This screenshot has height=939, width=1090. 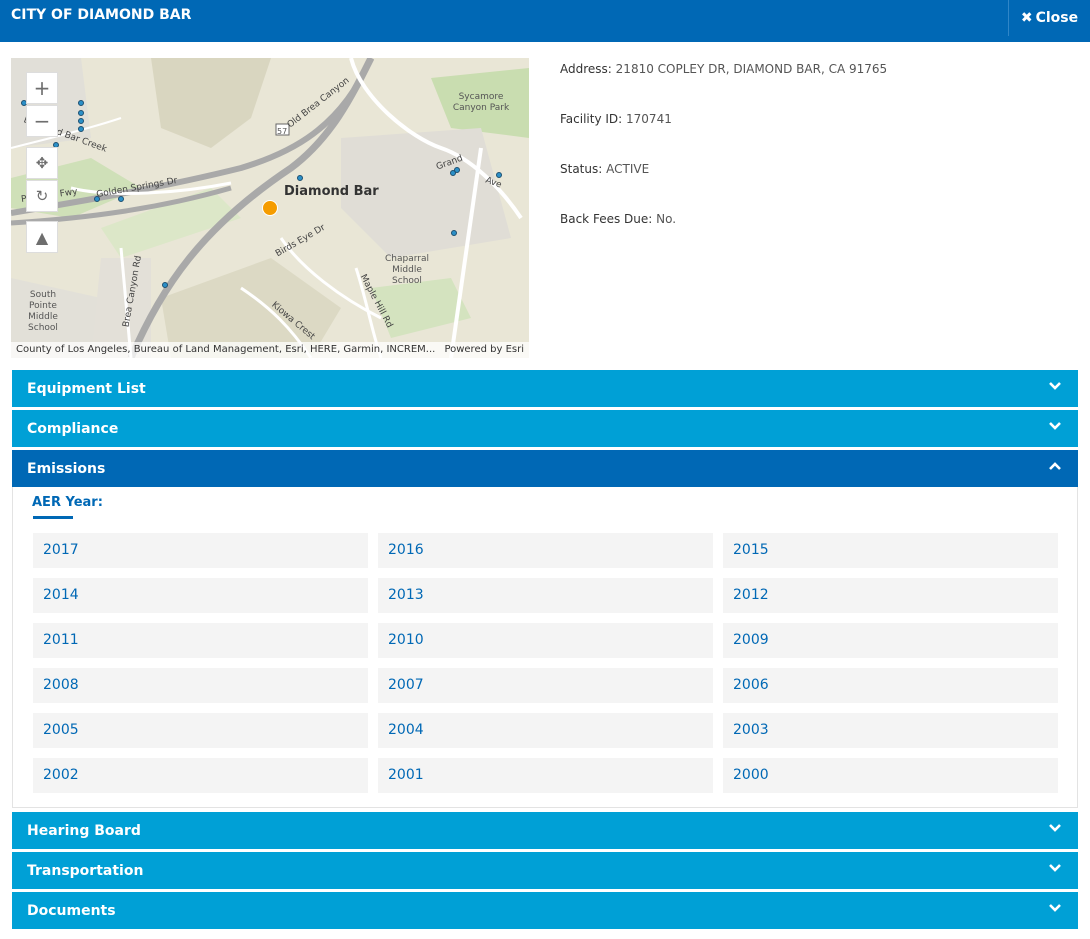 I want to click on back-fees-row: Back Fees Due: No., so click(x=618, y=219).